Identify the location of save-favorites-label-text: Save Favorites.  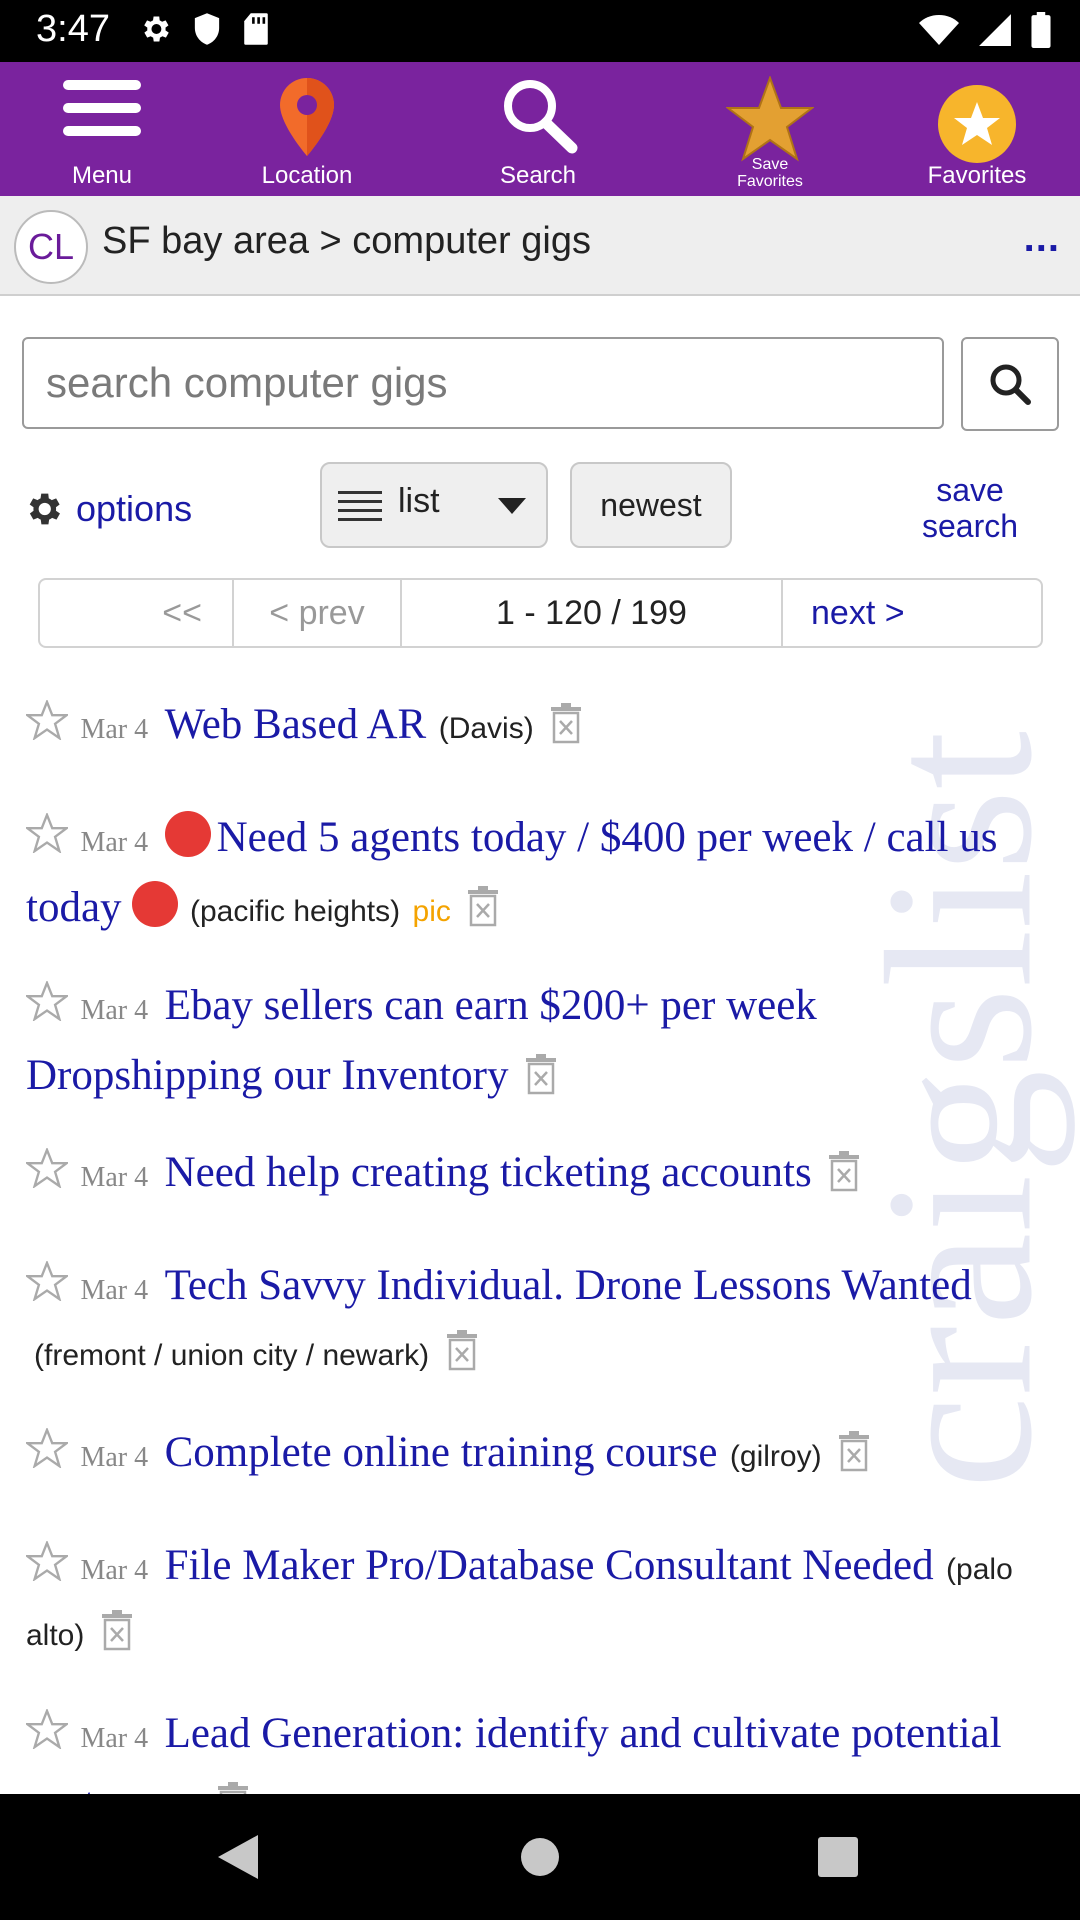
(770, 173).